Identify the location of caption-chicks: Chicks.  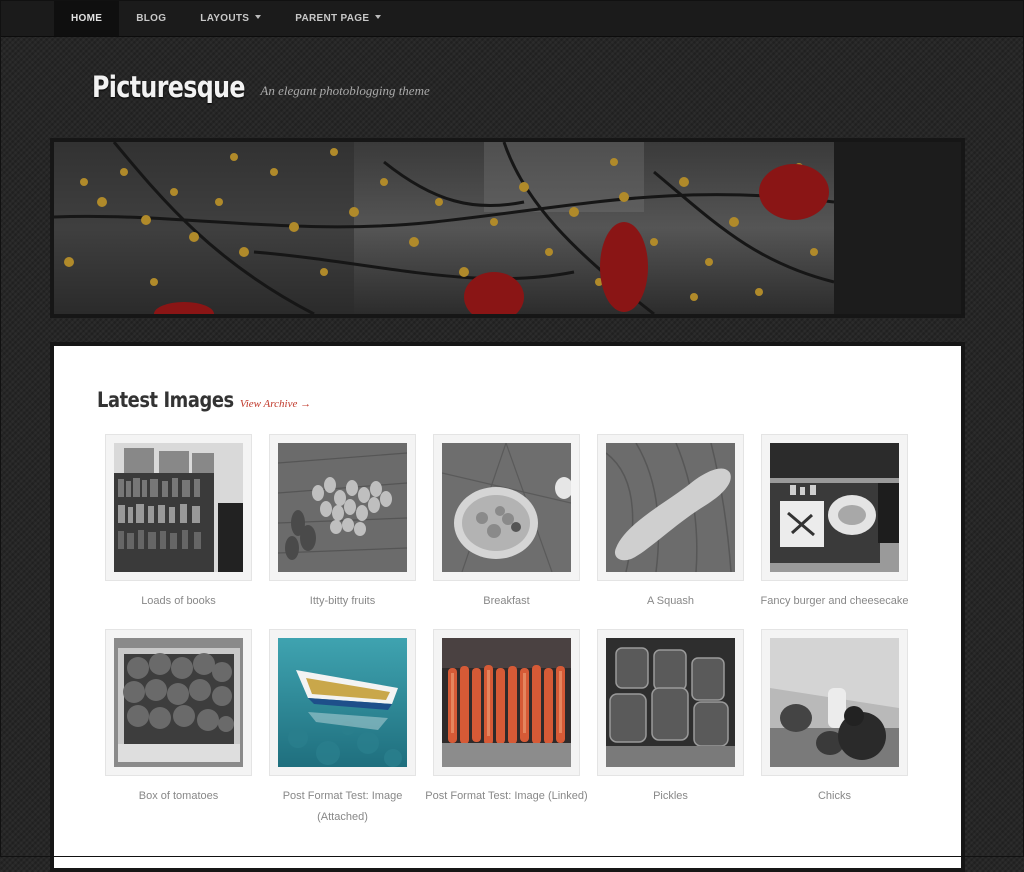
(834, 796).